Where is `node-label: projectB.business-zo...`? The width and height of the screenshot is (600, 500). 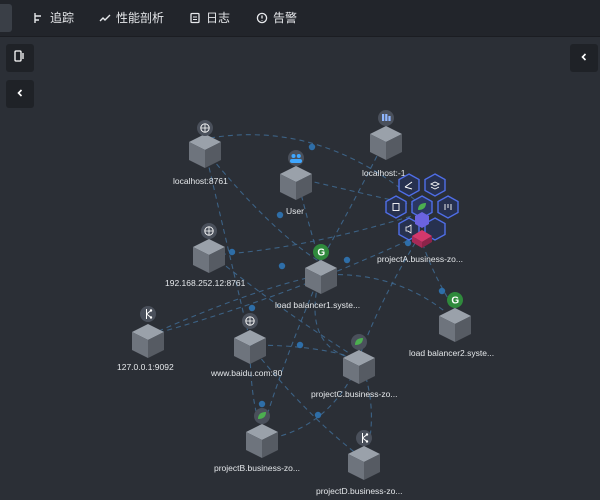
node-label: projectB.business-zo... is located at coordinates (257, 468).